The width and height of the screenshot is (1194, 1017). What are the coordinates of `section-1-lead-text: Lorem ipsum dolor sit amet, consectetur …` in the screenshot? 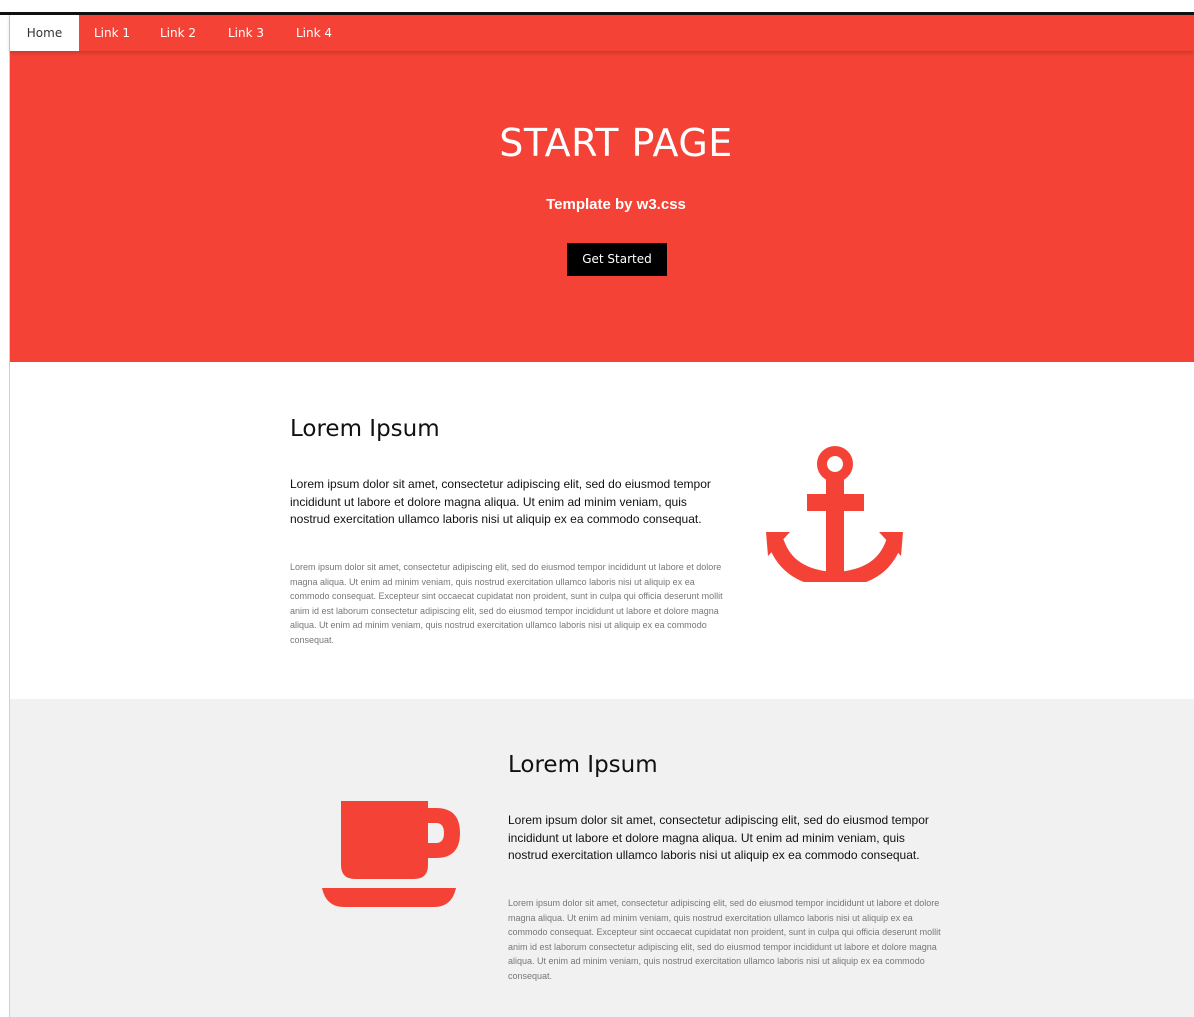 It's located at (500, 501).